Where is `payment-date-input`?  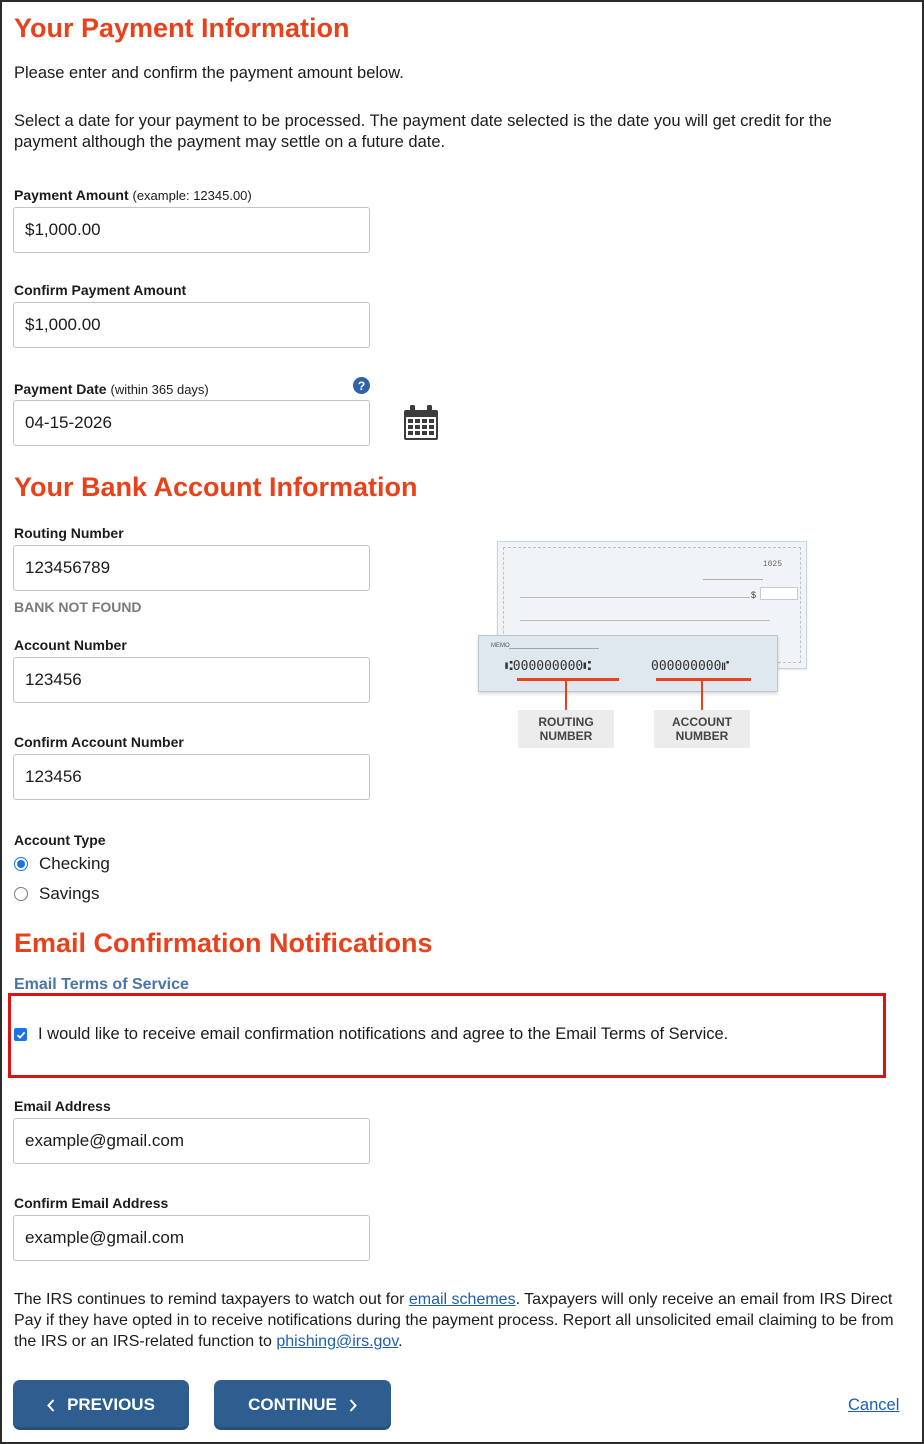
payment-date-input is located at coordinates (191, 423).